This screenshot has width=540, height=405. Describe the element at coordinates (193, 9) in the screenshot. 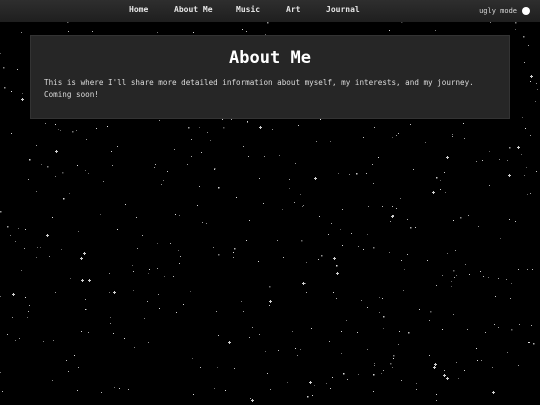

I see `nav-about-me-link: About Me` at that location.